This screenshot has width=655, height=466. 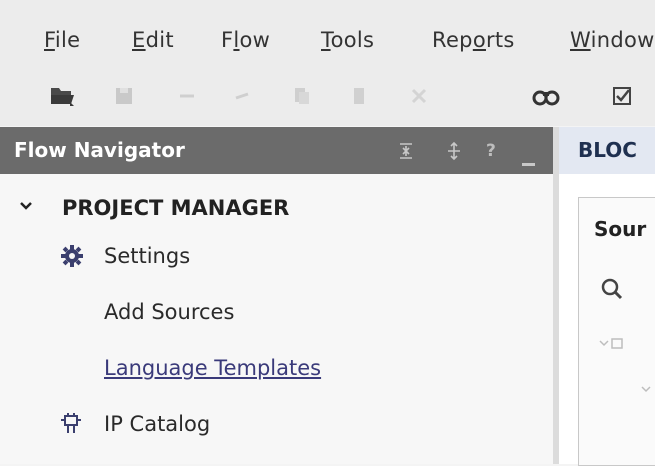 I want to click on search-icon, so click(x=612, y=291).